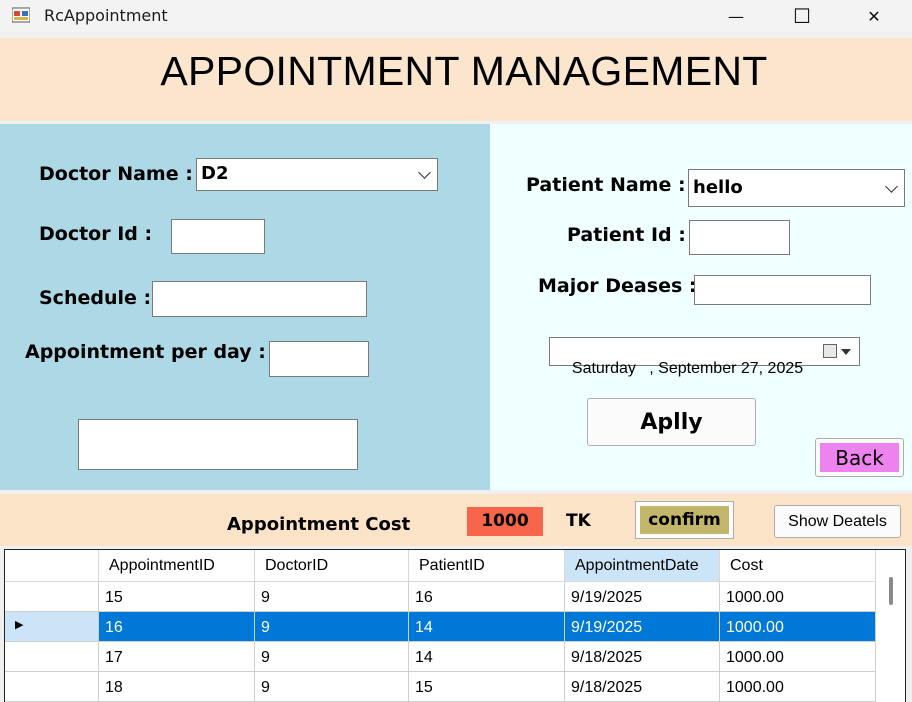 The image size is (912, 702). I want to click on patient-id-input, so click(739, 237).